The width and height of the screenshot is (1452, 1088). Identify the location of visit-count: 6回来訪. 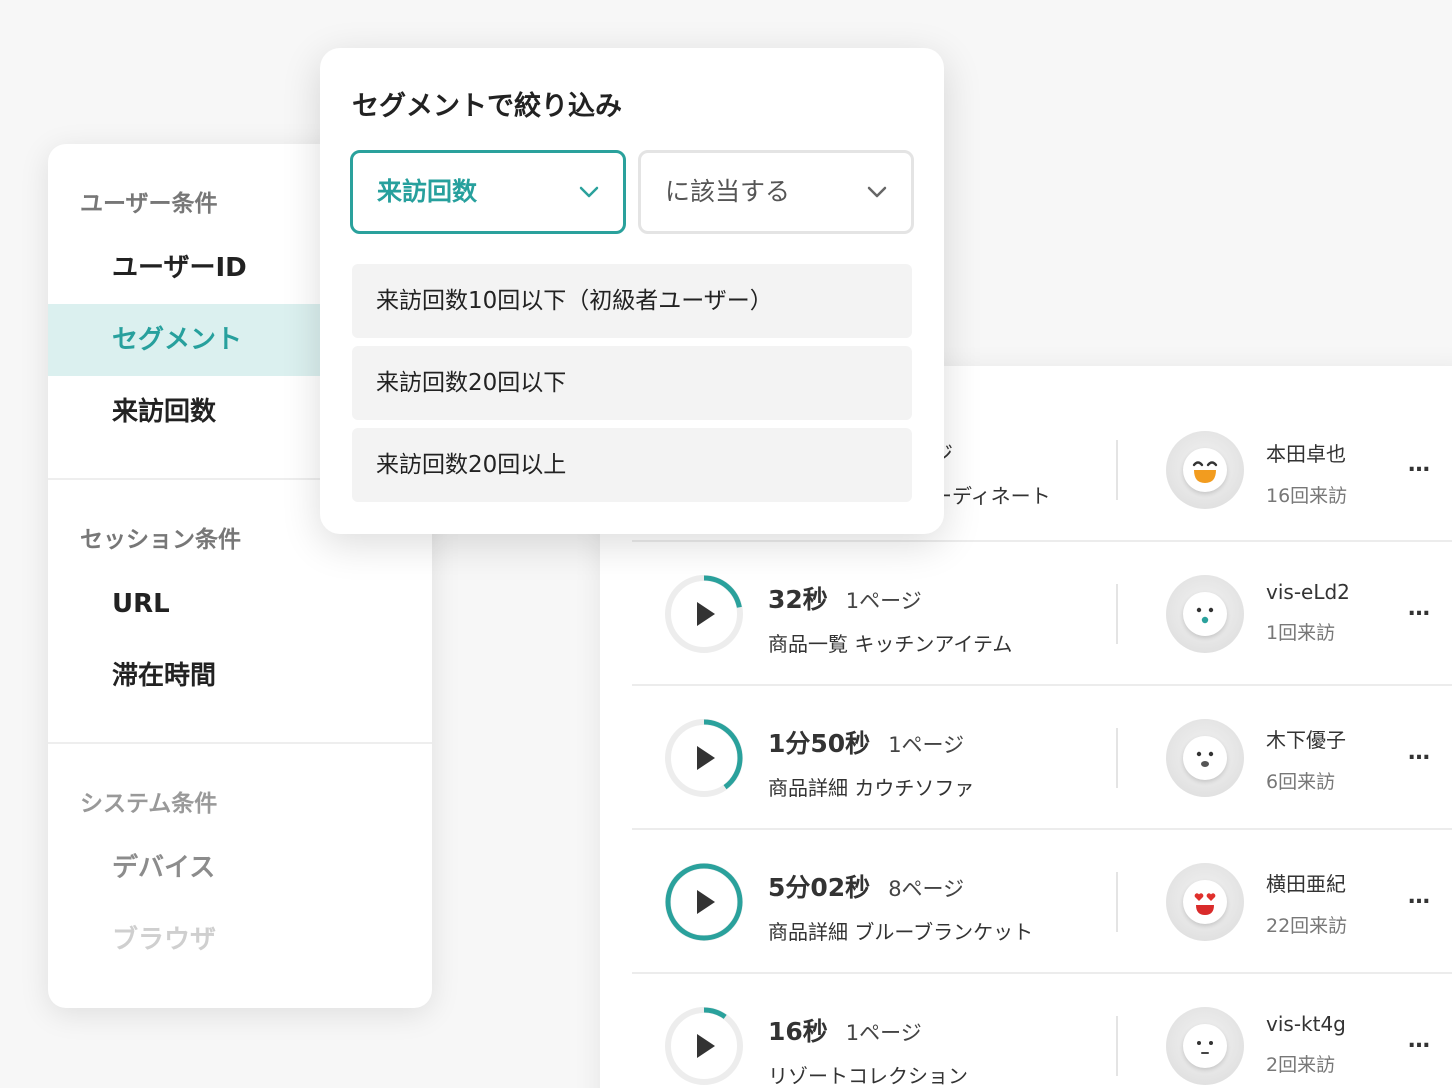
(1301, 782).